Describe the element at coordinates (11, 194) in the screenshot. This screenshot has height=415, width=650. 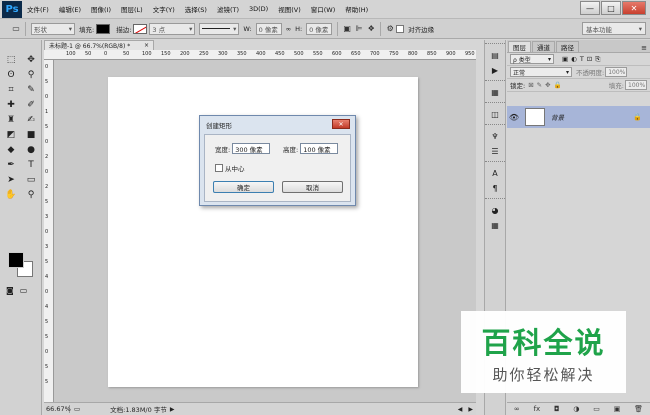
I see `hand-tool-icon: ✋` at that location.